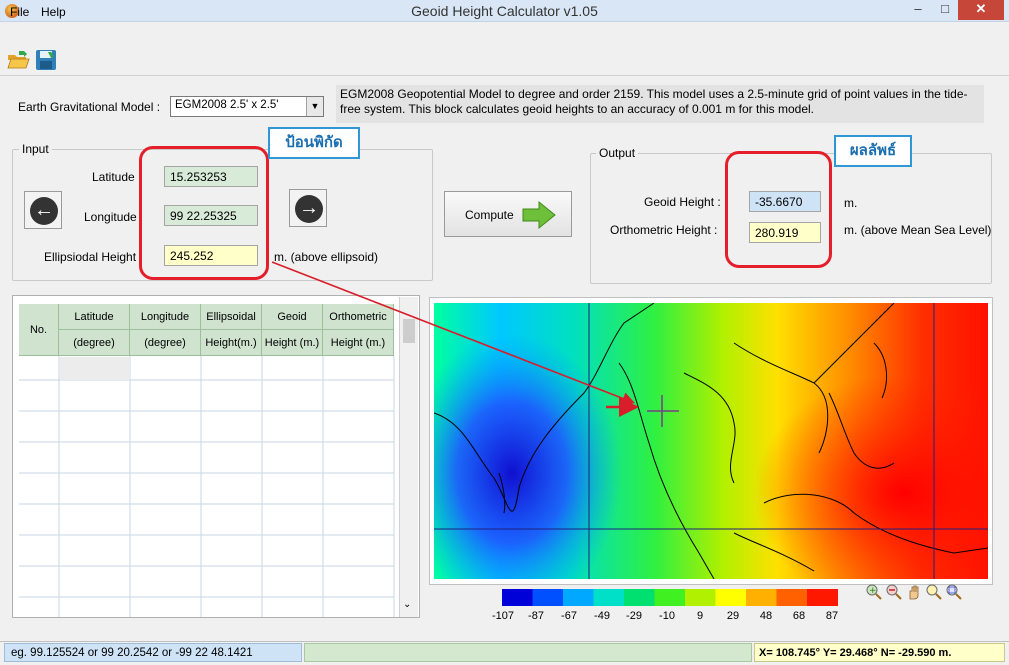 This screenshot has height=665, width=1009. I want to click on status-progress, so click(528, 652).